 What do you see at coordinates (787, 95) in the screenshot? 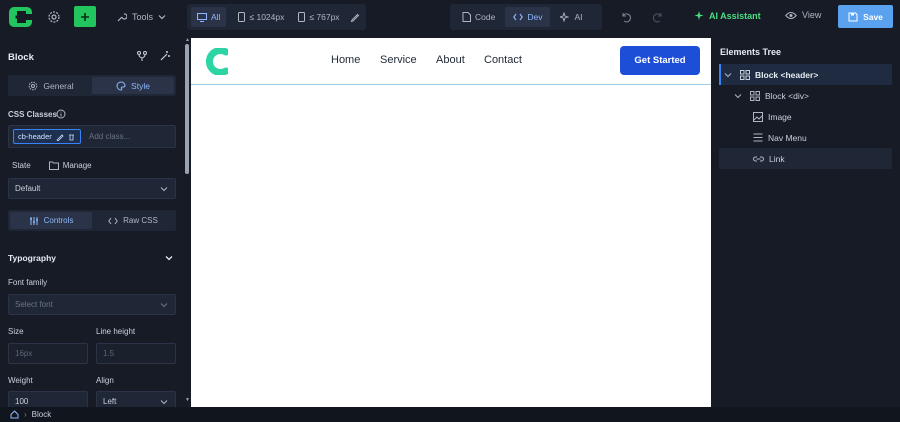
I see `tree-item-div-label: Block <div>` at bounding box center [787, 95].